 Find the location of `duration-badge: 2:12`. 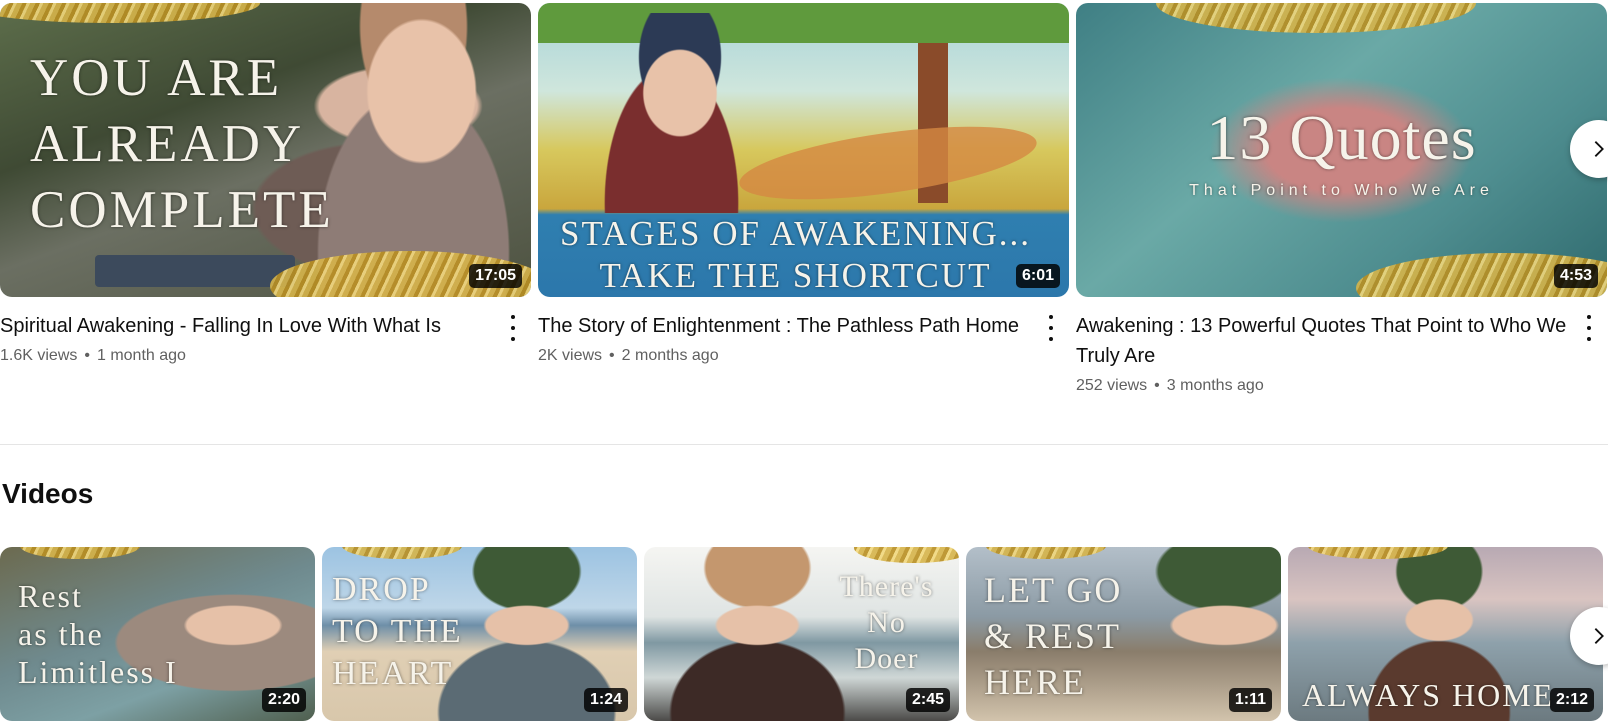

duration-badge: 2:12 is located at coordinates (1571, 700).